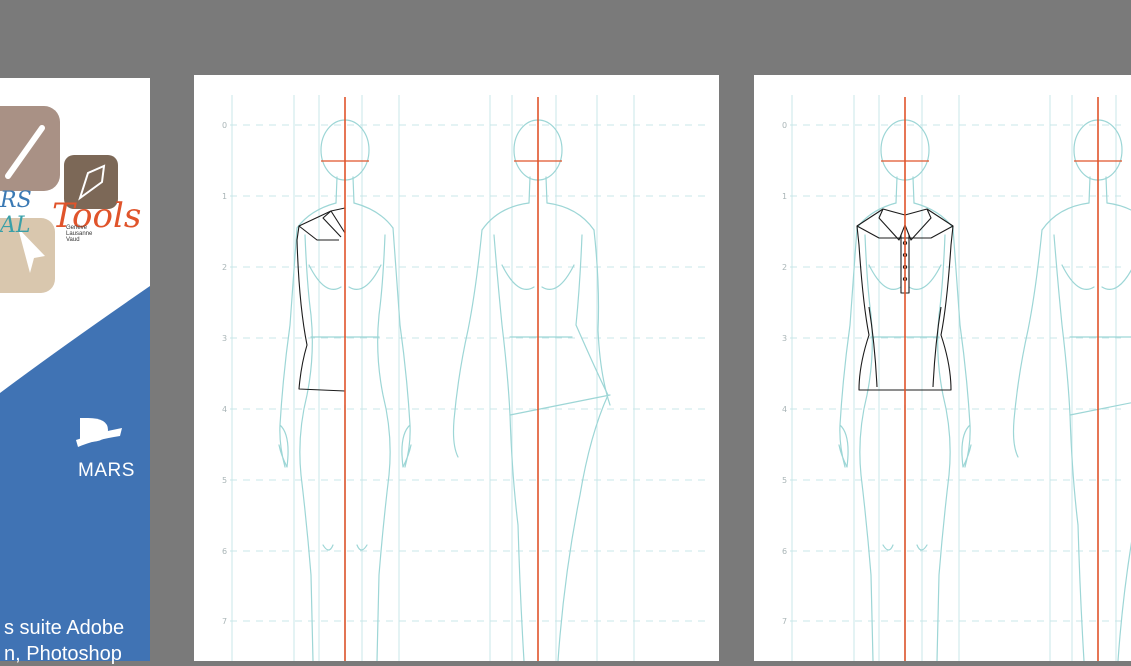  Describe the element at coordinates (16, 200) in the screenshot. I see `logo-word-one: RS` at that location.